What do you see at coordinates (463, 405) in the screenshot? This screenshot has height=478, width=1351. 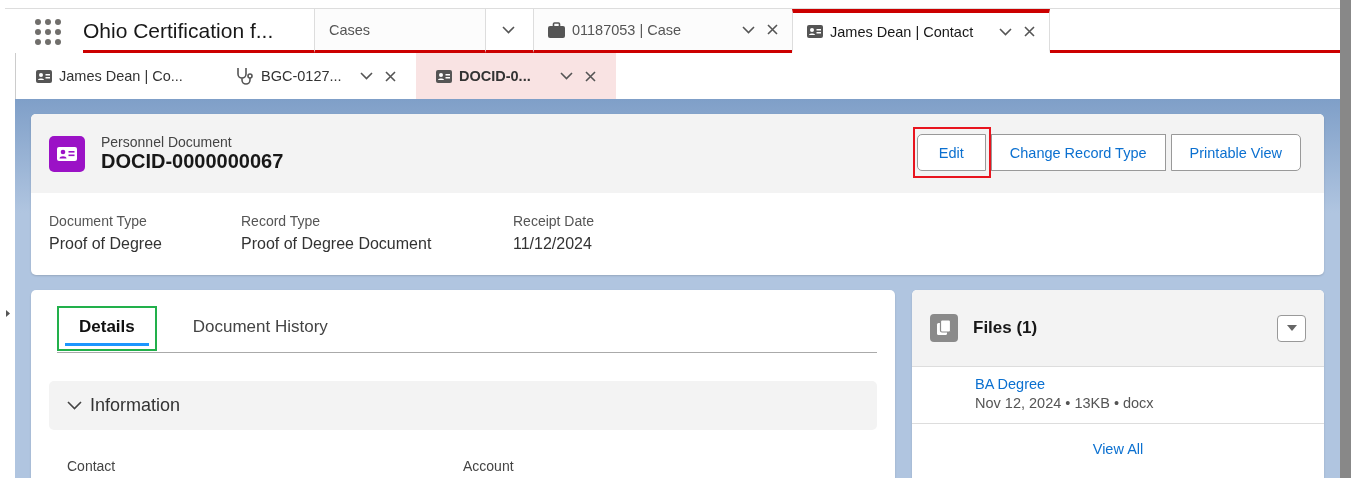 I see `section-header: Information` at bounding box center [463, 405].